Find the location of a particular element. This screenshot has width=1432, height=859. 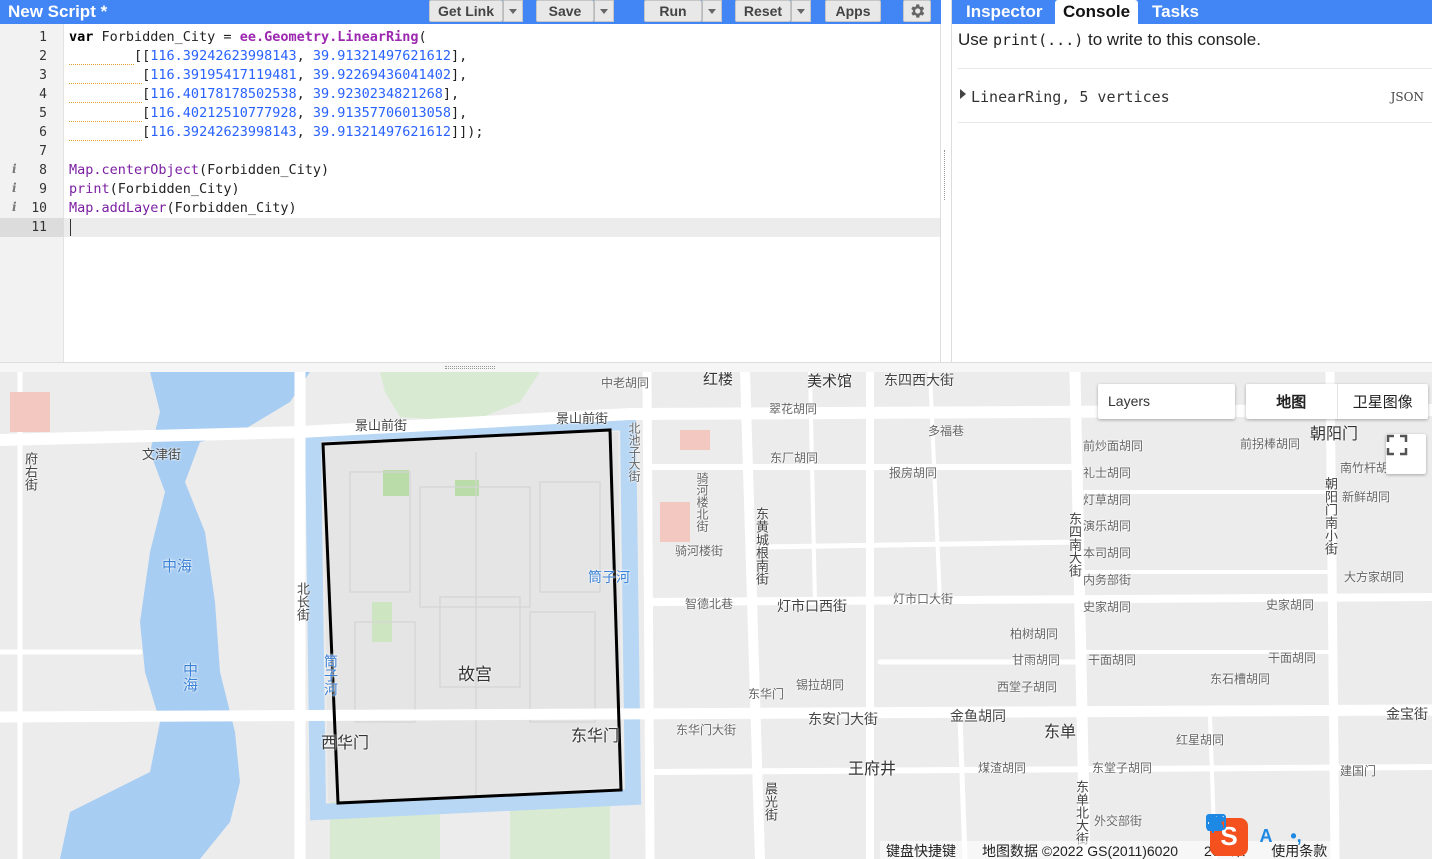

map-label: 史家胡同 is located at coordinates (1107, 607).